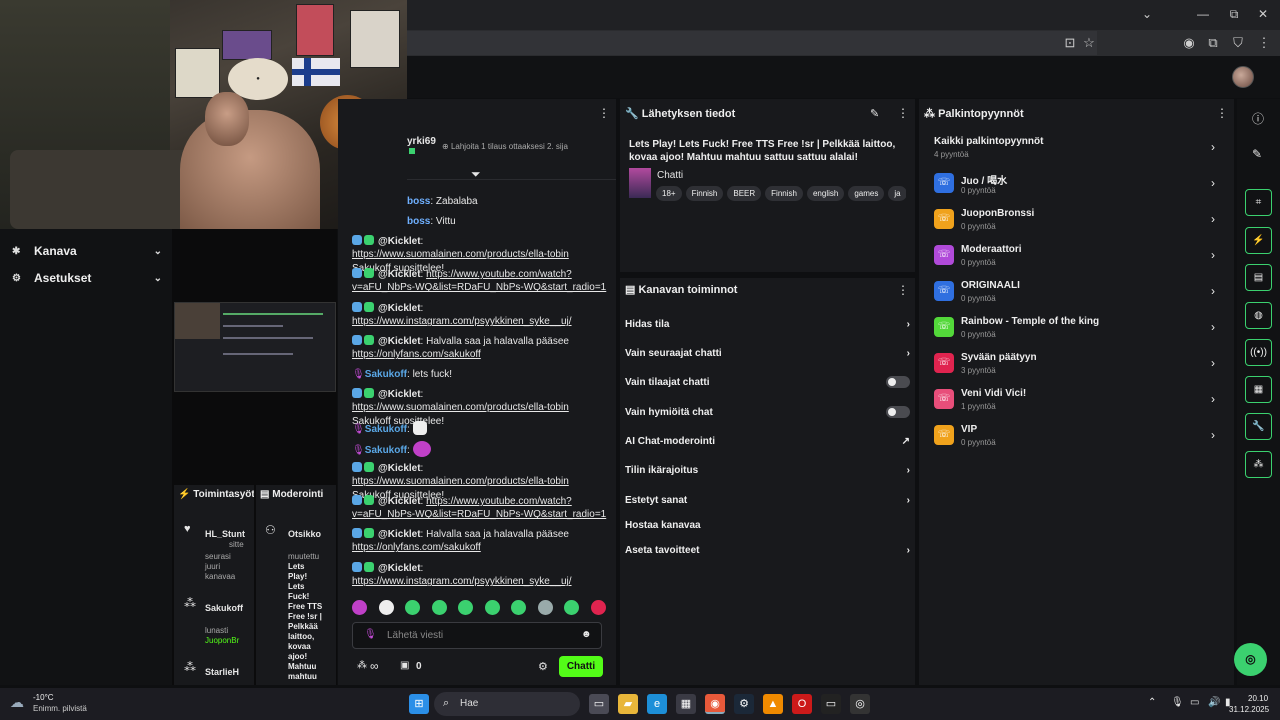 The height and width of the screenshot is (720, 1280). What do you see at coordinates (1258, 315) in the screenshot?
I see `chat-bubble-icon: ◍` at bounding box center [1258, 315].